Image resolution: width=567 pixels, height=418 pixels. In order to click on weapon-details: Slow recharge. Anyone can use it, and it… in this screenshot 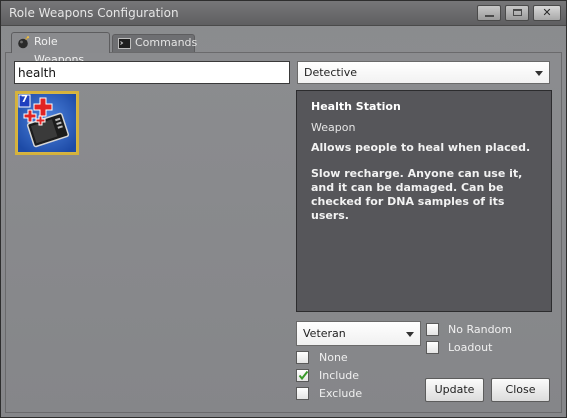, I will do `click(417, 194)`.